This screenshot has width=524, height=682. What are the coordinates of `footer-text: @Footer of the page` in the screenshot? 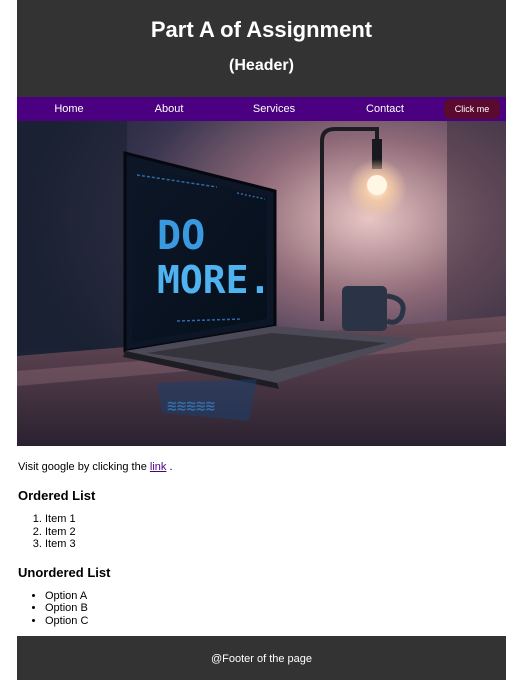 It's located at (261, 659).